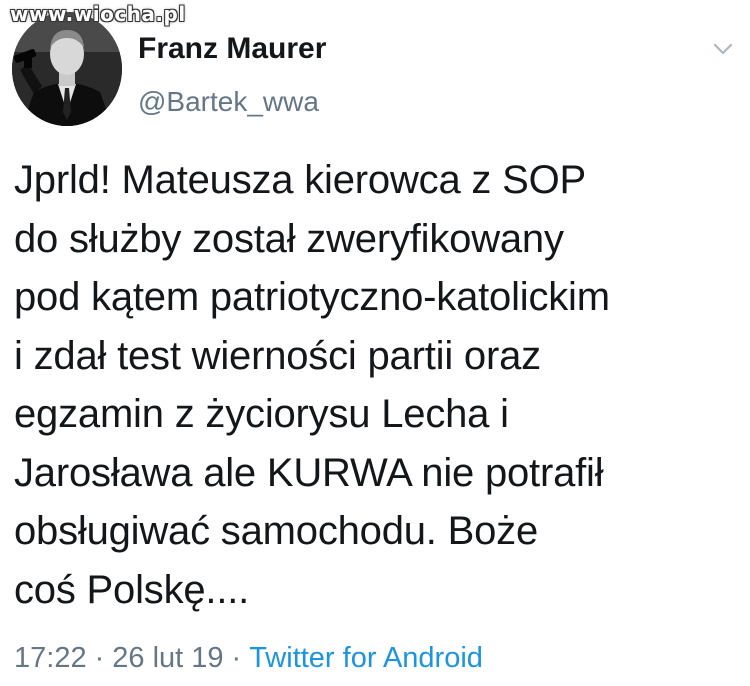 Image resolution: width=750 pixels, height=686 pixels. Describe the element at coordinates (276, 531) in the screenshot. I see `tweet-text-line: obsługiwać samochodu. Boże` at that location.